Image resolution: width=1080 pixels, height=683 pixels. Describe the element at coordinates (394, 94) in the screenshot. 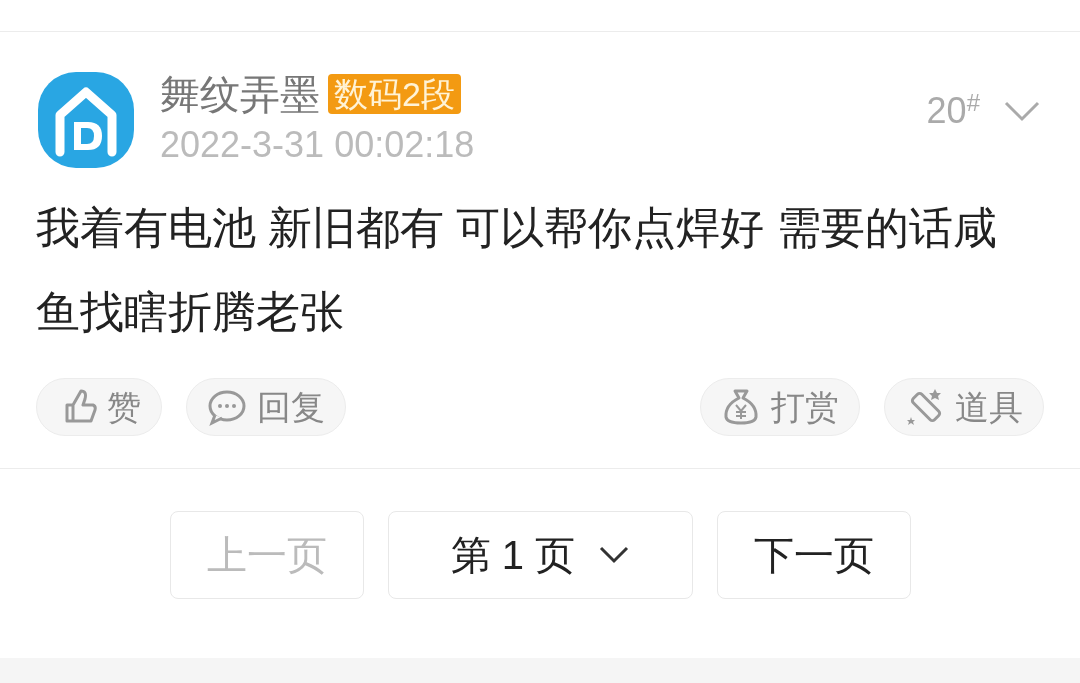

I see `rank-badge: 数码2段` at that location.